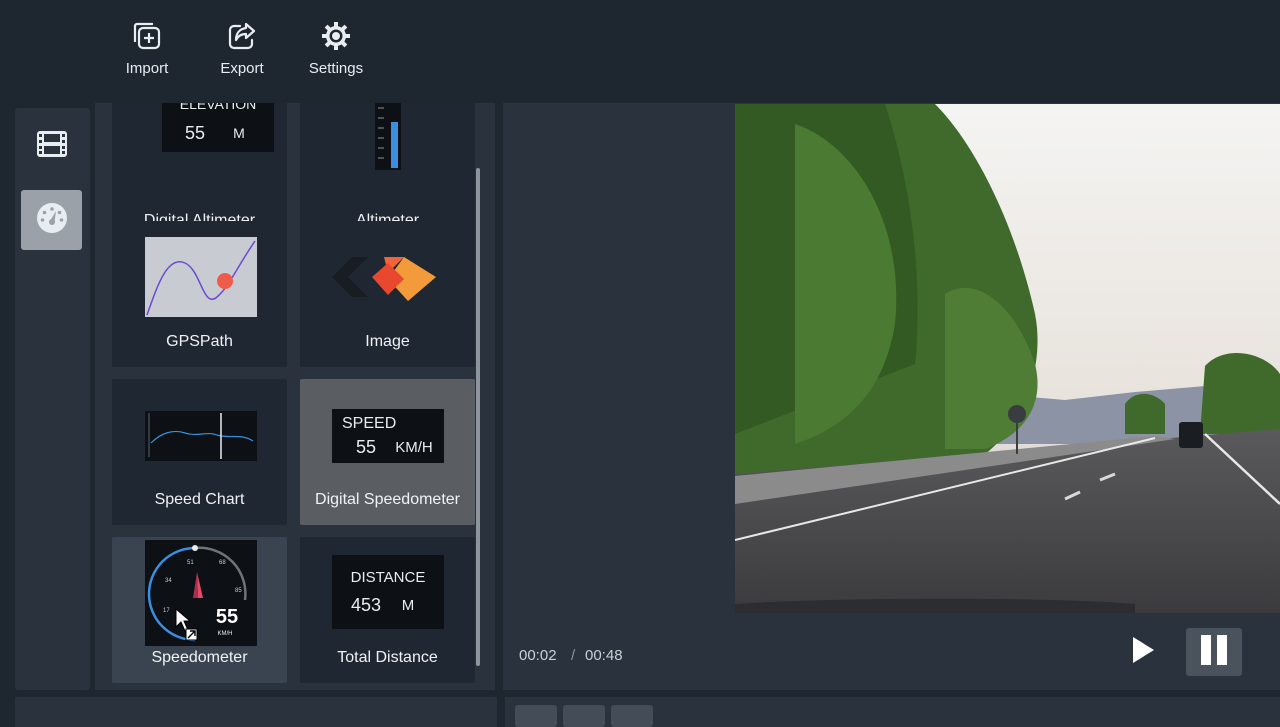 Image resolution: width=1280 pixels, height=727 pixels. What do you see at coordinates (147, 68) in the screenshot?
I see `import-label: Import` at bounding box center [147, 68].